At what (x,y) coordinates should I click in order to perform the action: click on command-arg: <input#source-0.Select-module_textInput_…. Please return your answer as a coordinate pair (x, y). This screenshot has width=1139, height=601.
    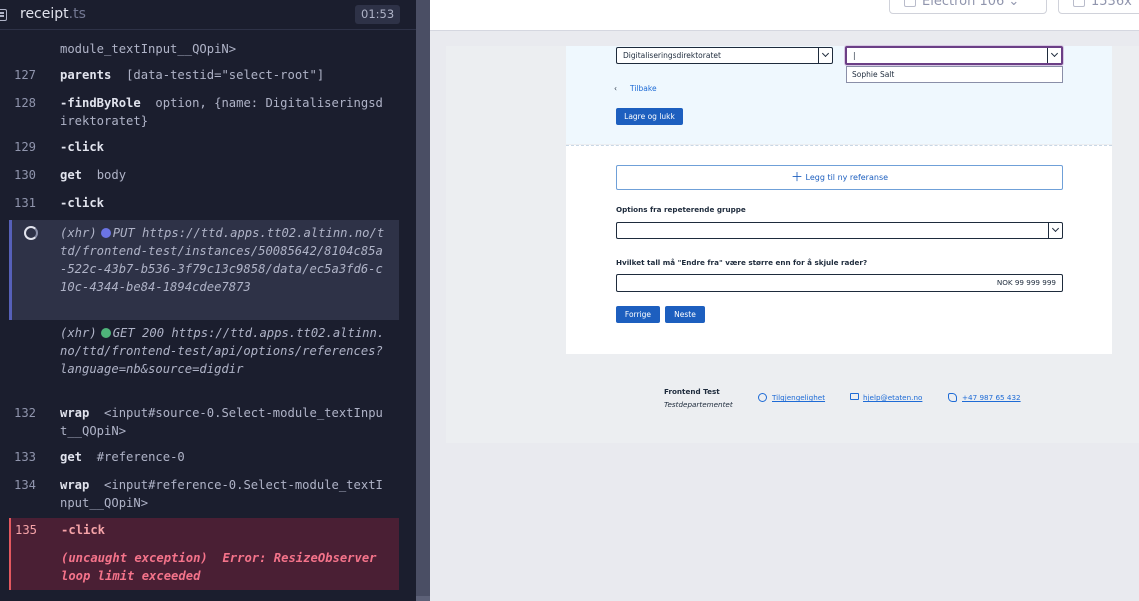
    Looking at the image, I should click on (221, 422).